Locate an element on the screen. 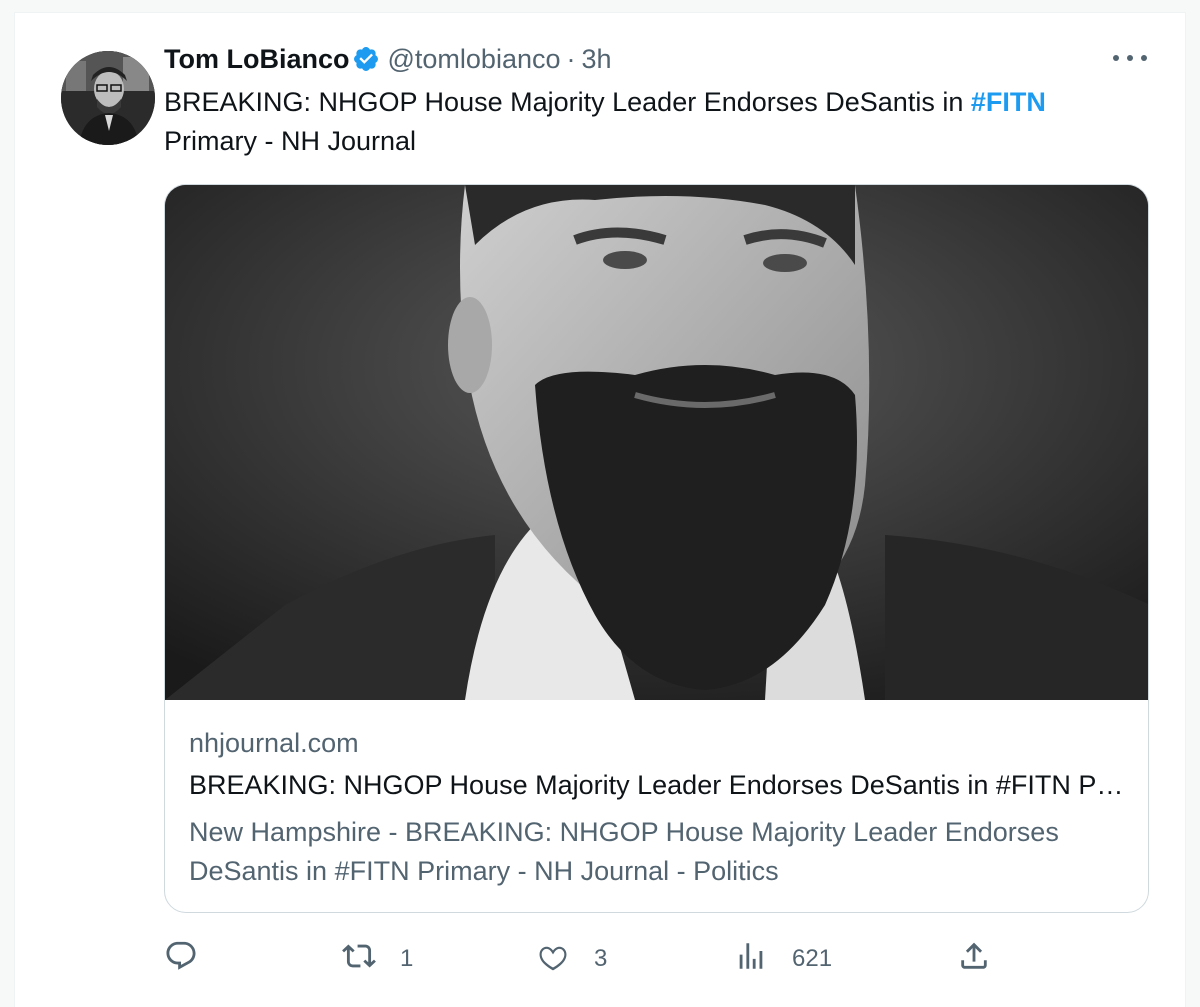  share-button is located at coordinates (974, 959).